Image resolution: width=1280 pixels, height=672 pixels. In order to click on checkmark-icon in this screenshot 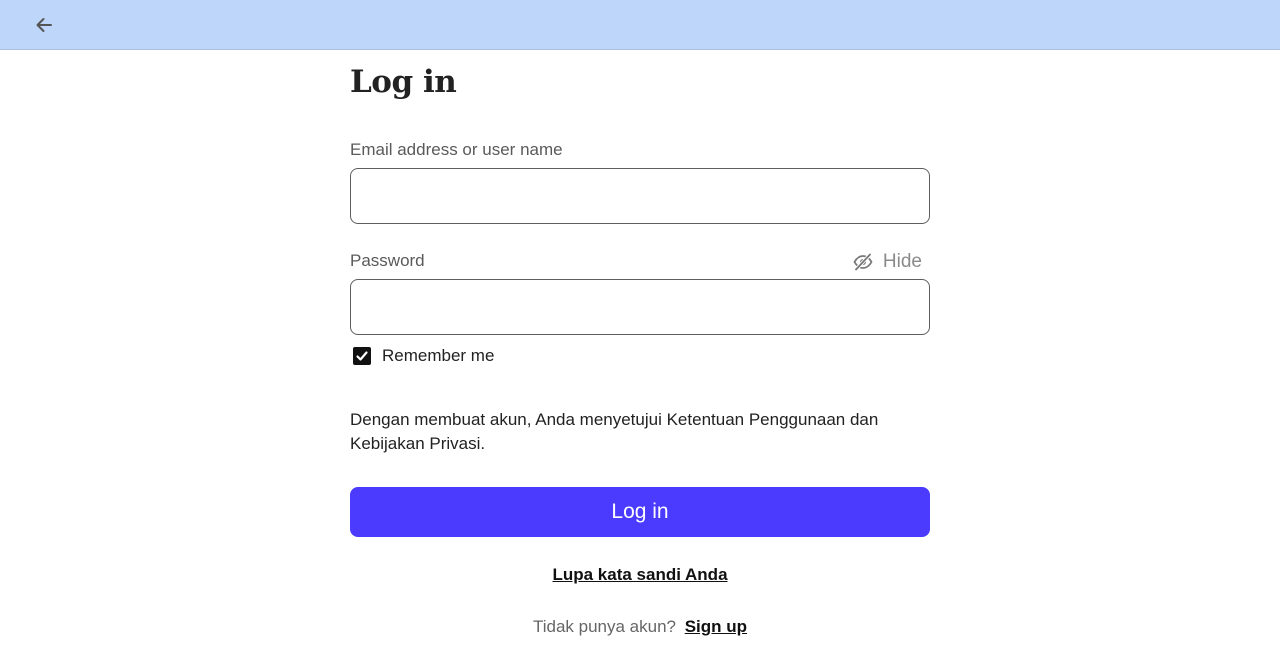, I will do `click(362, 356)`.